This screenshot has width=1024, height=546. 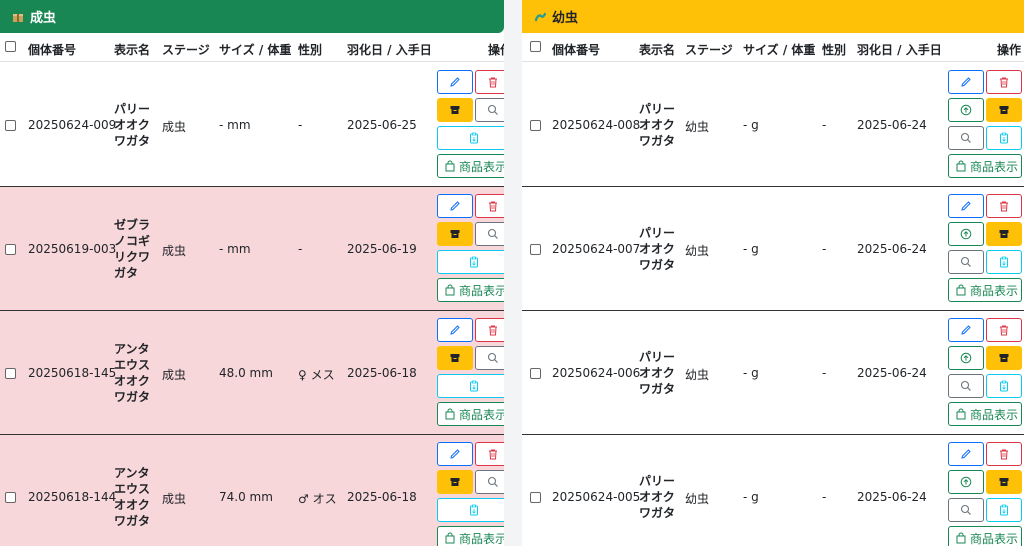 I want to click on cell-date: 2025-06-18, so click(x=382, y=497).